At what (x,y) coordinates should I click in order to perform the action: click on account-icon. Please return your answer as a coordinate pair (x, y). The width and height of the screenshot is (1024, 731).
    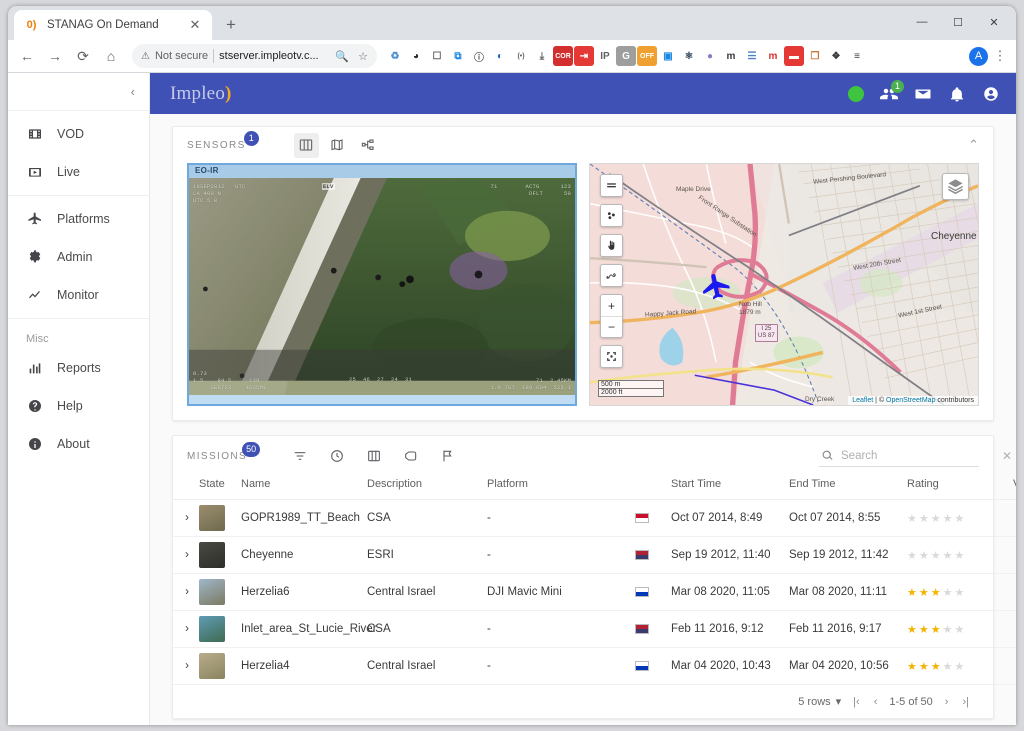
    Looking at the image, I should click on (991, 94).